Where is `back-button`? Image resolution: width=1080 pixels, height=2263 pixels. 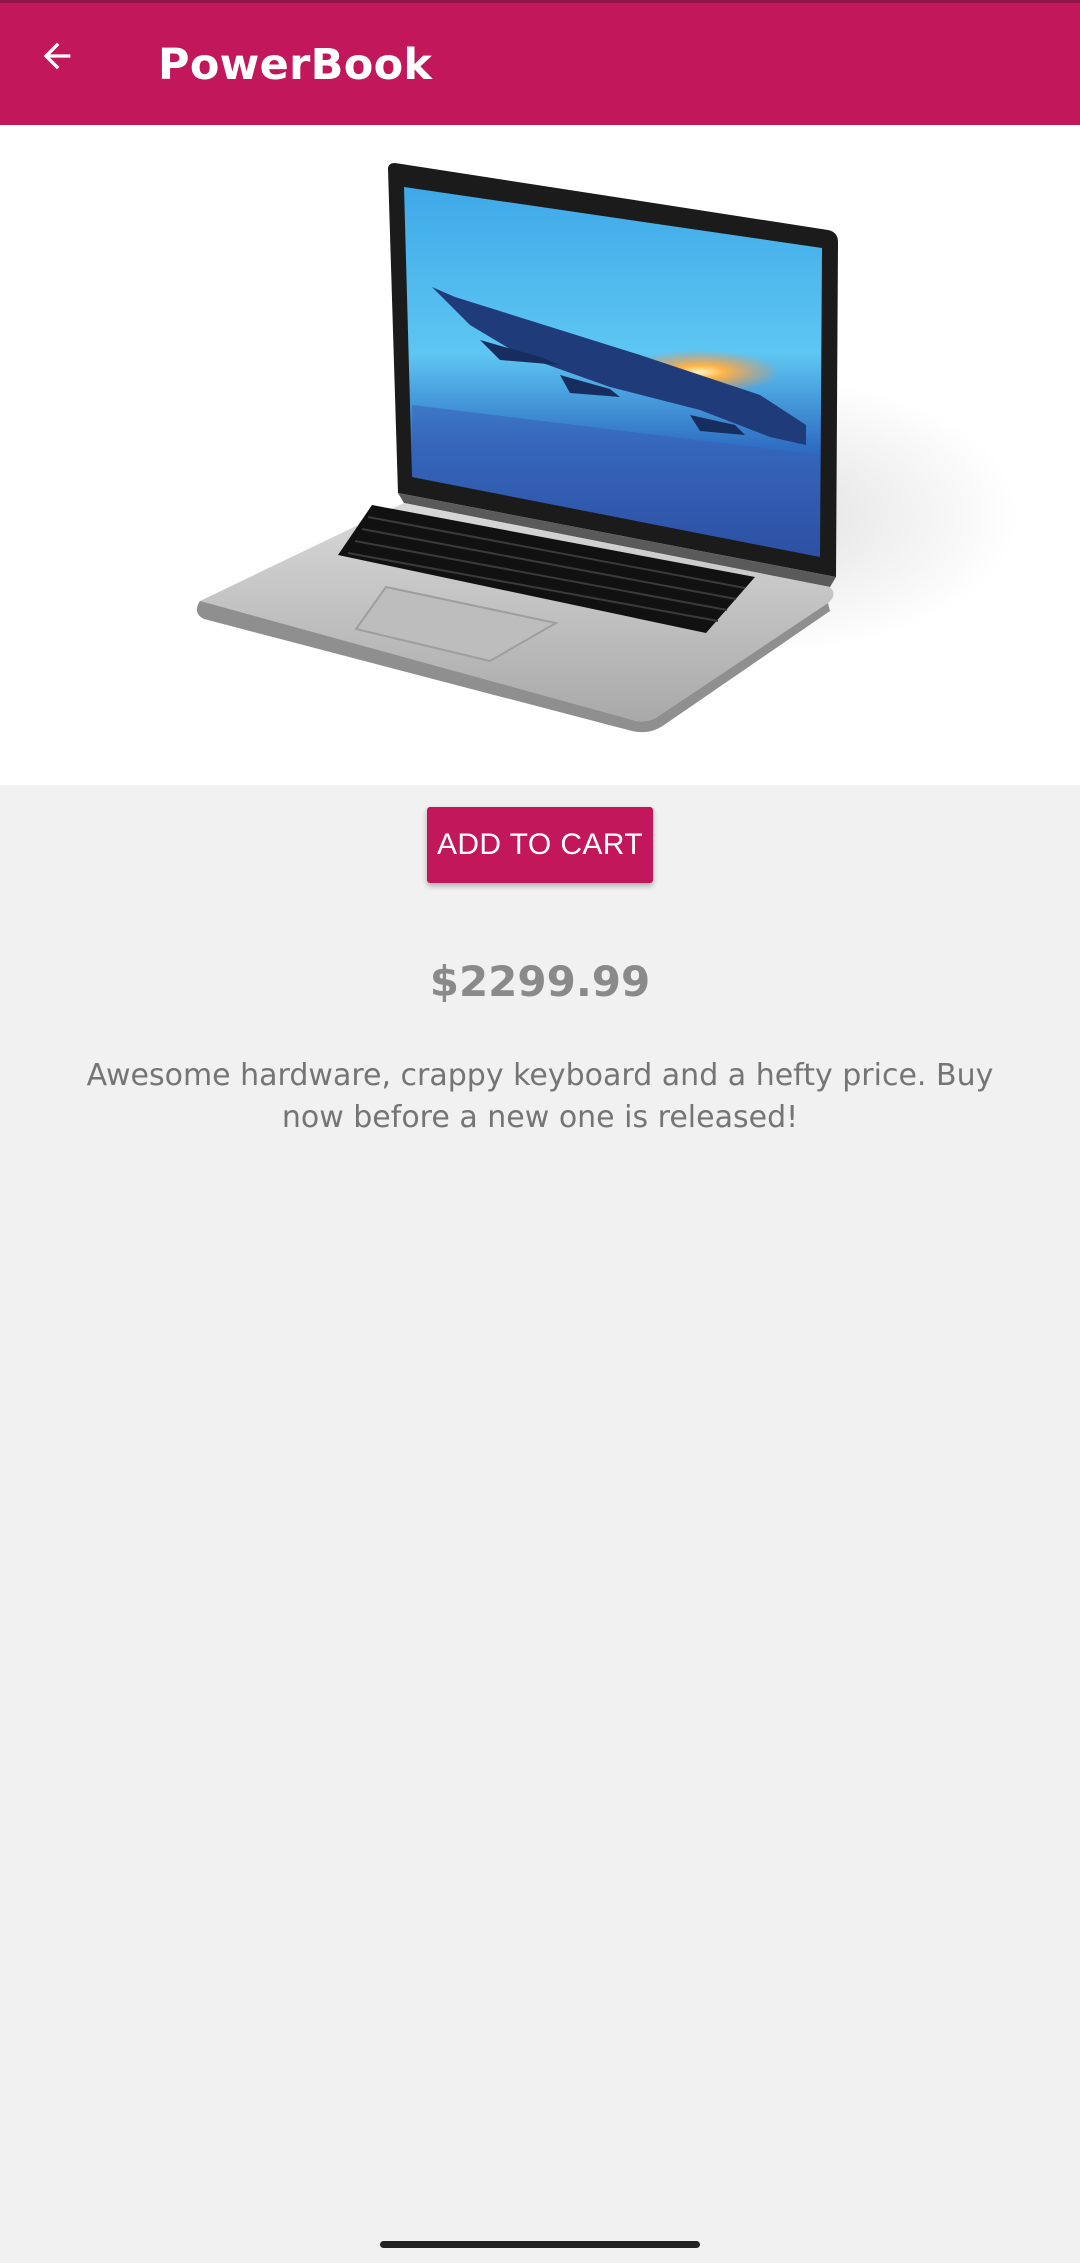 back-button is located at coordinates (57, 56).